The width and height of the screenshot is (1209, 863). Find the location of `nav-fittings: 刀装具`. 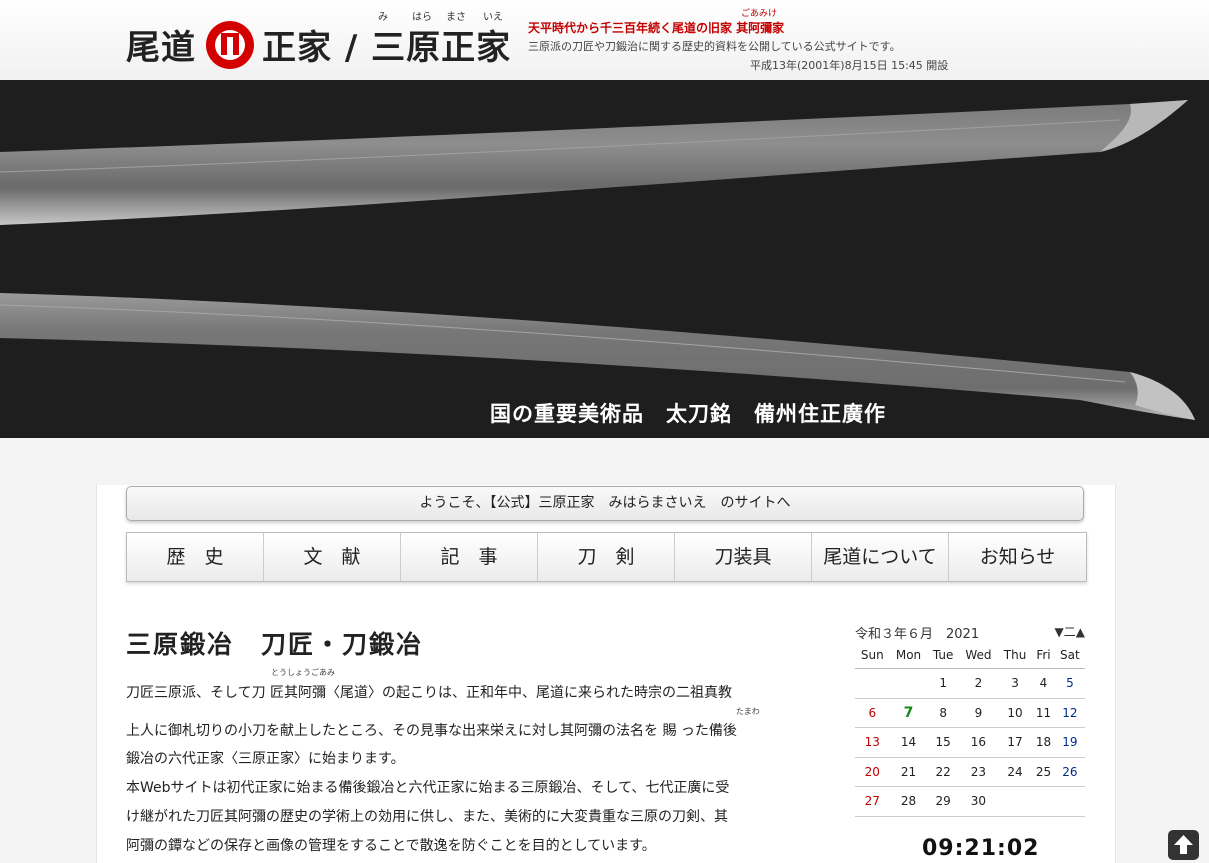

nav-fittings: 刀装具 is located at coordinates (743, 557).